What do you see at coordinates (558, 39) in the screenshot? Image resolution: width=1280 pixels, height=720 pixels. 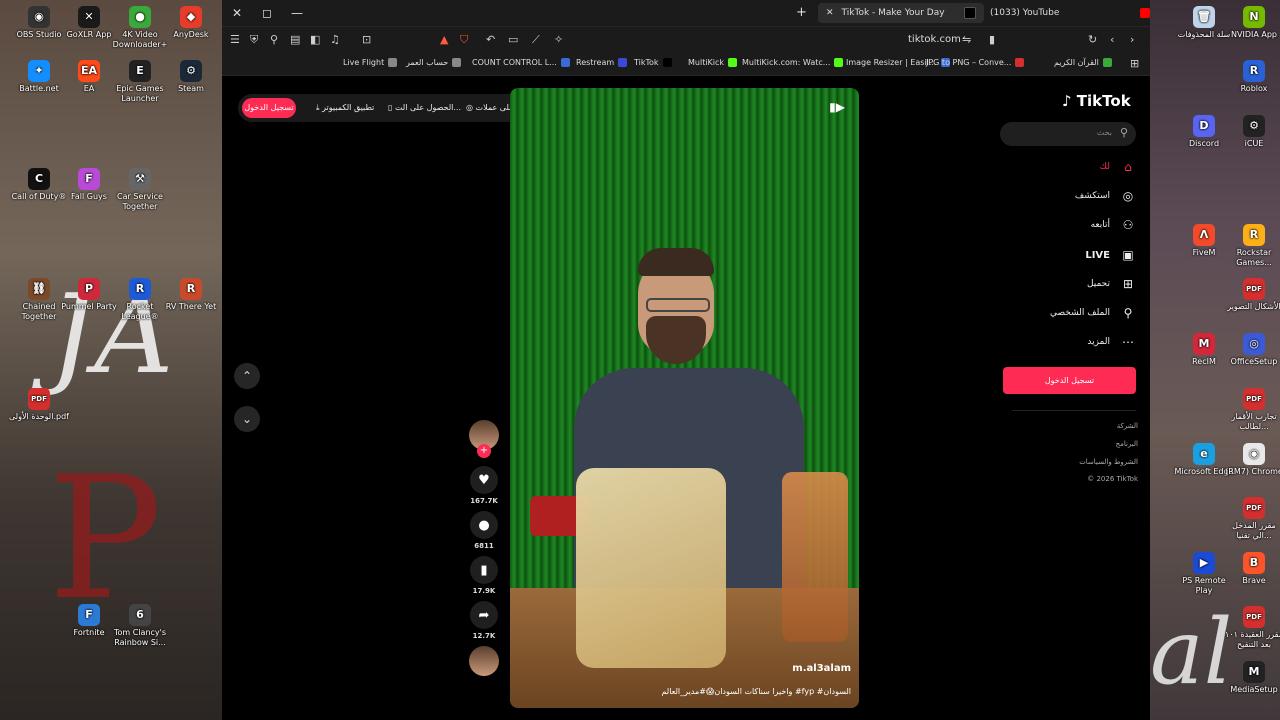 I see `wand-icon: ✧` at bounding box center [558, 39].